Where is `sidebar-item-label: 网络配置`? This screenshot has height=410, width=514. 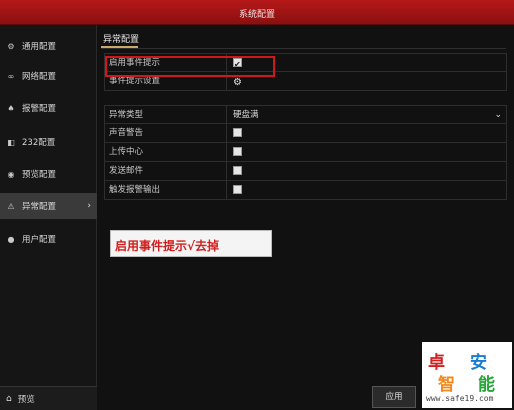
sidebar-item-label: 网络配置 is located at coordinates (39, 77).